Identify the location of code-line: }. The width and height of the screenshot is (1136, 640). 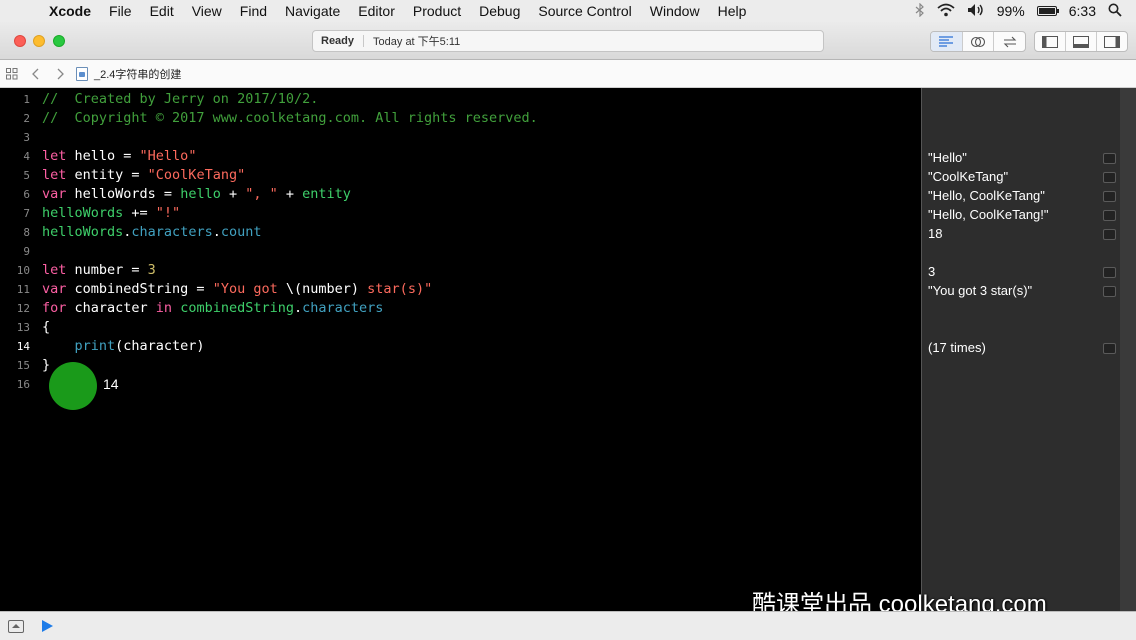
(46, 365).